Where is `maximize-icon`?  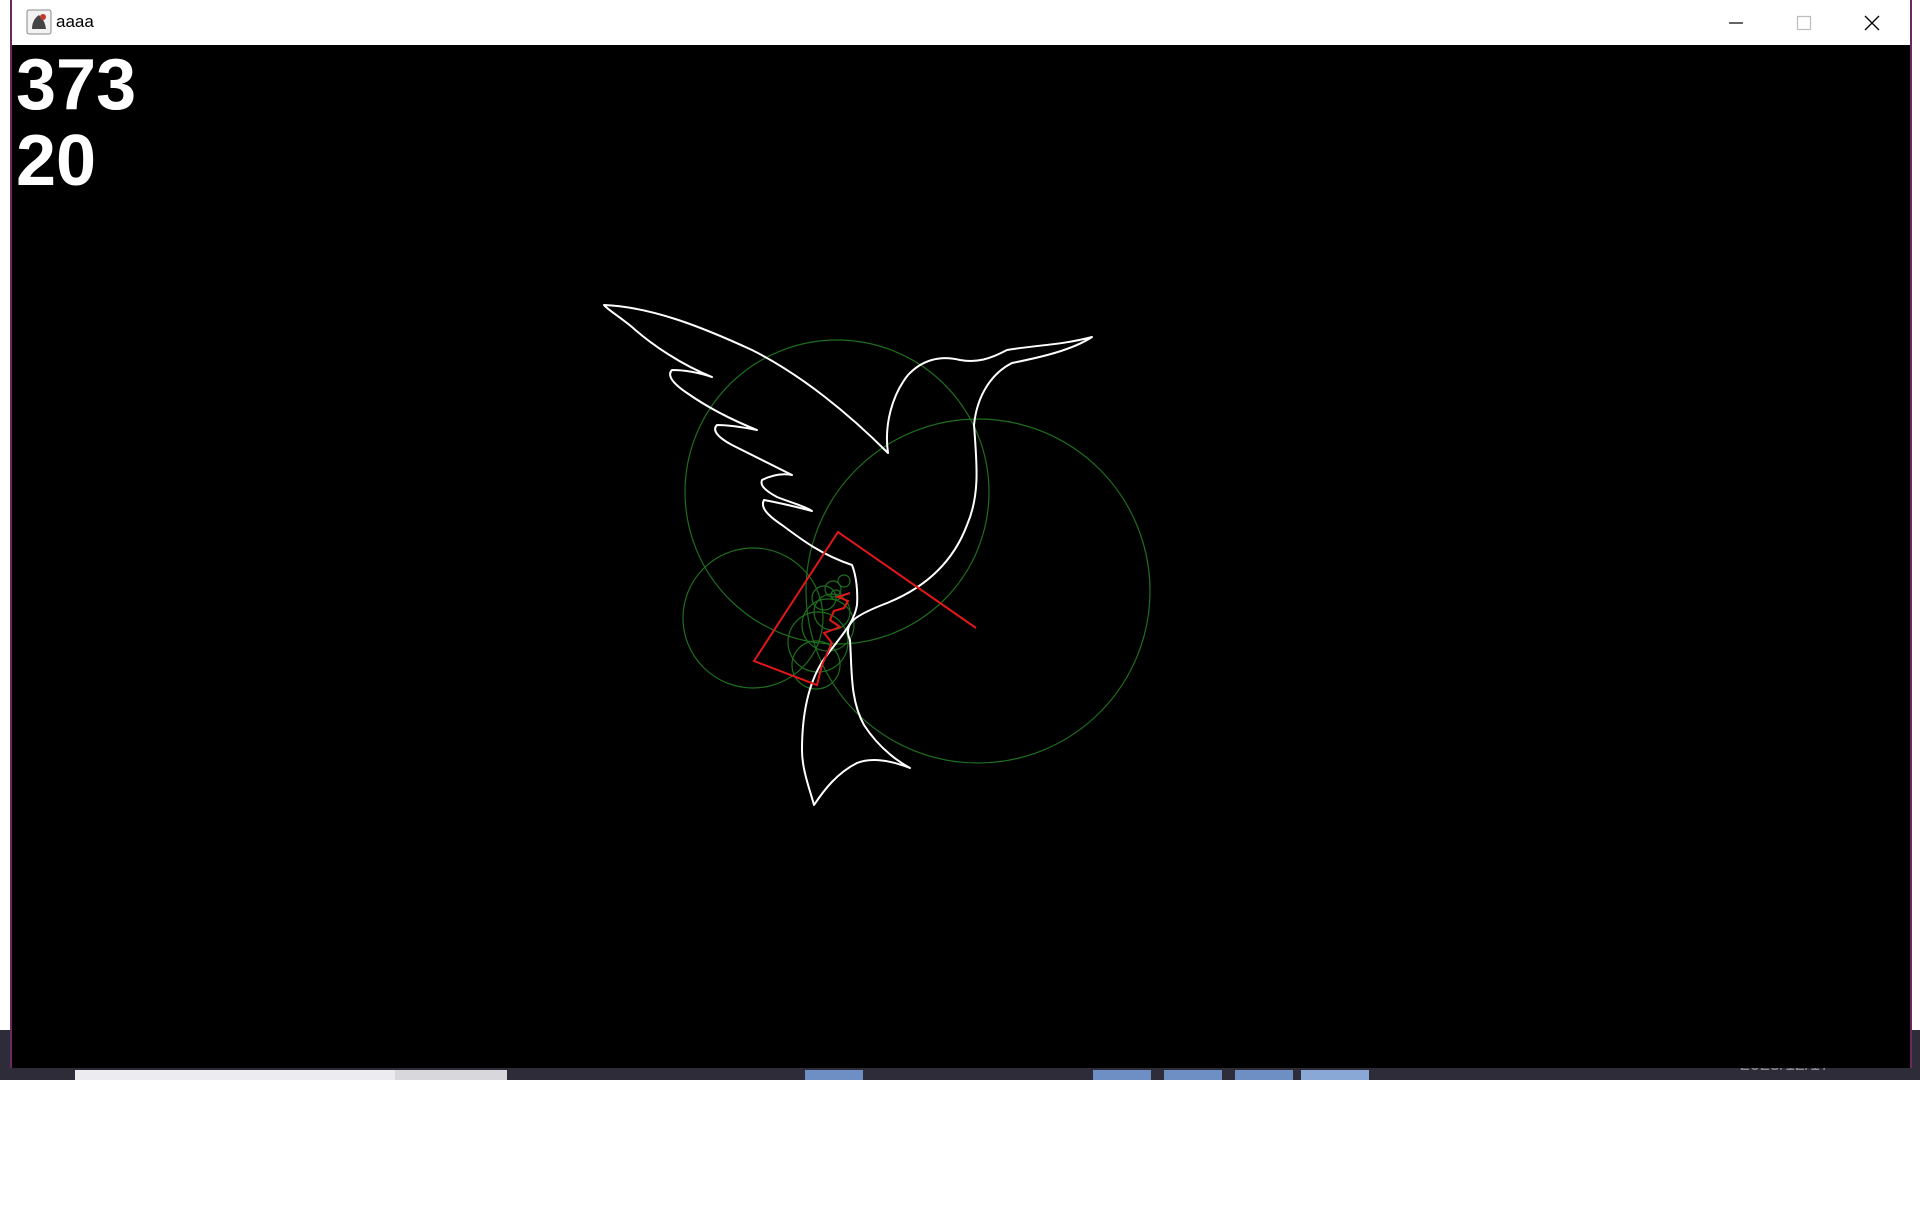
maximize-icon is located at coordinates (1804, 22).